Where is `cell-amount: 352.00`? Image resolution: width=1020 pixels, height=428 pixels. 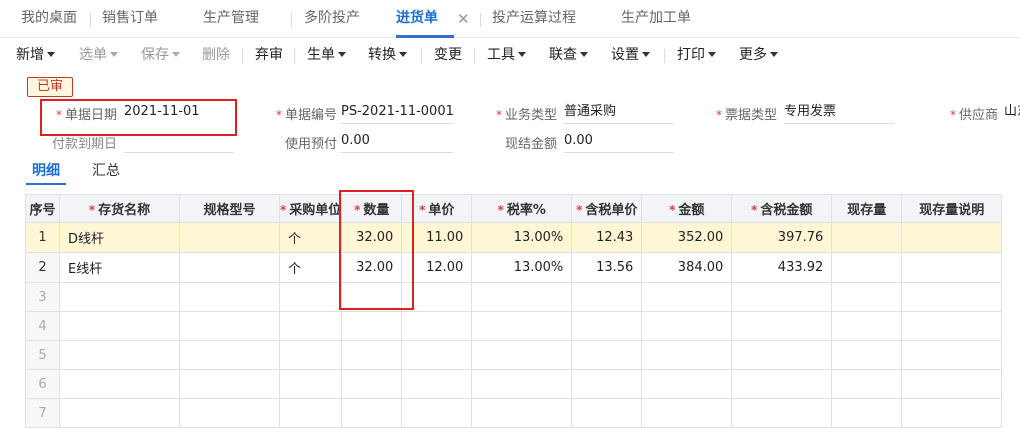 cell-amount: 352.00 is located at coordinates (687, 237).